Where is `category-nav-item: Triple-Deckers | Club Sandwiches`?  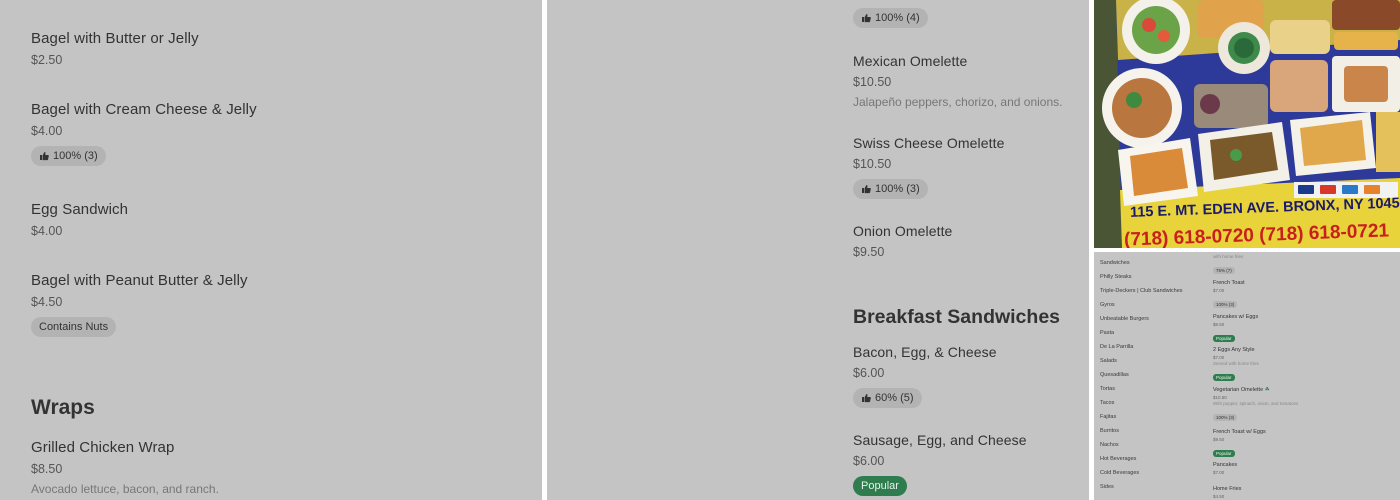 category-nav-item: Triple-Deckers | Club Sandwiches is located at coordinates (1141, 291).